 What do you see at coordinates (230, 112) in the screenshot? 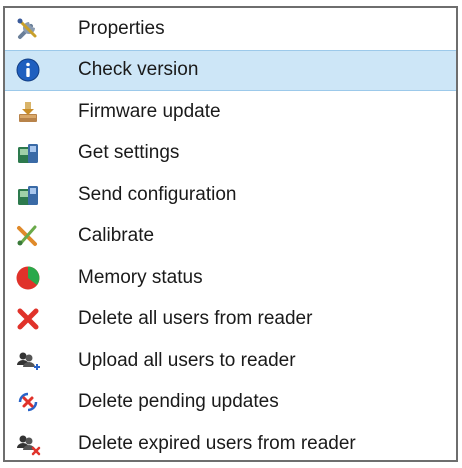
I see `menu-item-firmware-update: Firmware update` at bounding box center [230, 112].